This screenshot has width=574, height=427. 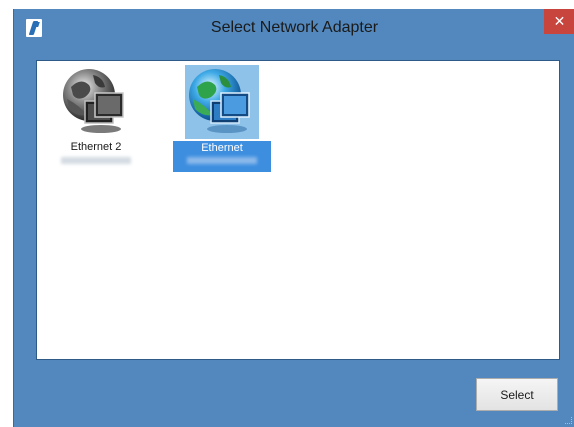 I want to click on window-title: Select Network Adapter, so click(x=294, y=27).